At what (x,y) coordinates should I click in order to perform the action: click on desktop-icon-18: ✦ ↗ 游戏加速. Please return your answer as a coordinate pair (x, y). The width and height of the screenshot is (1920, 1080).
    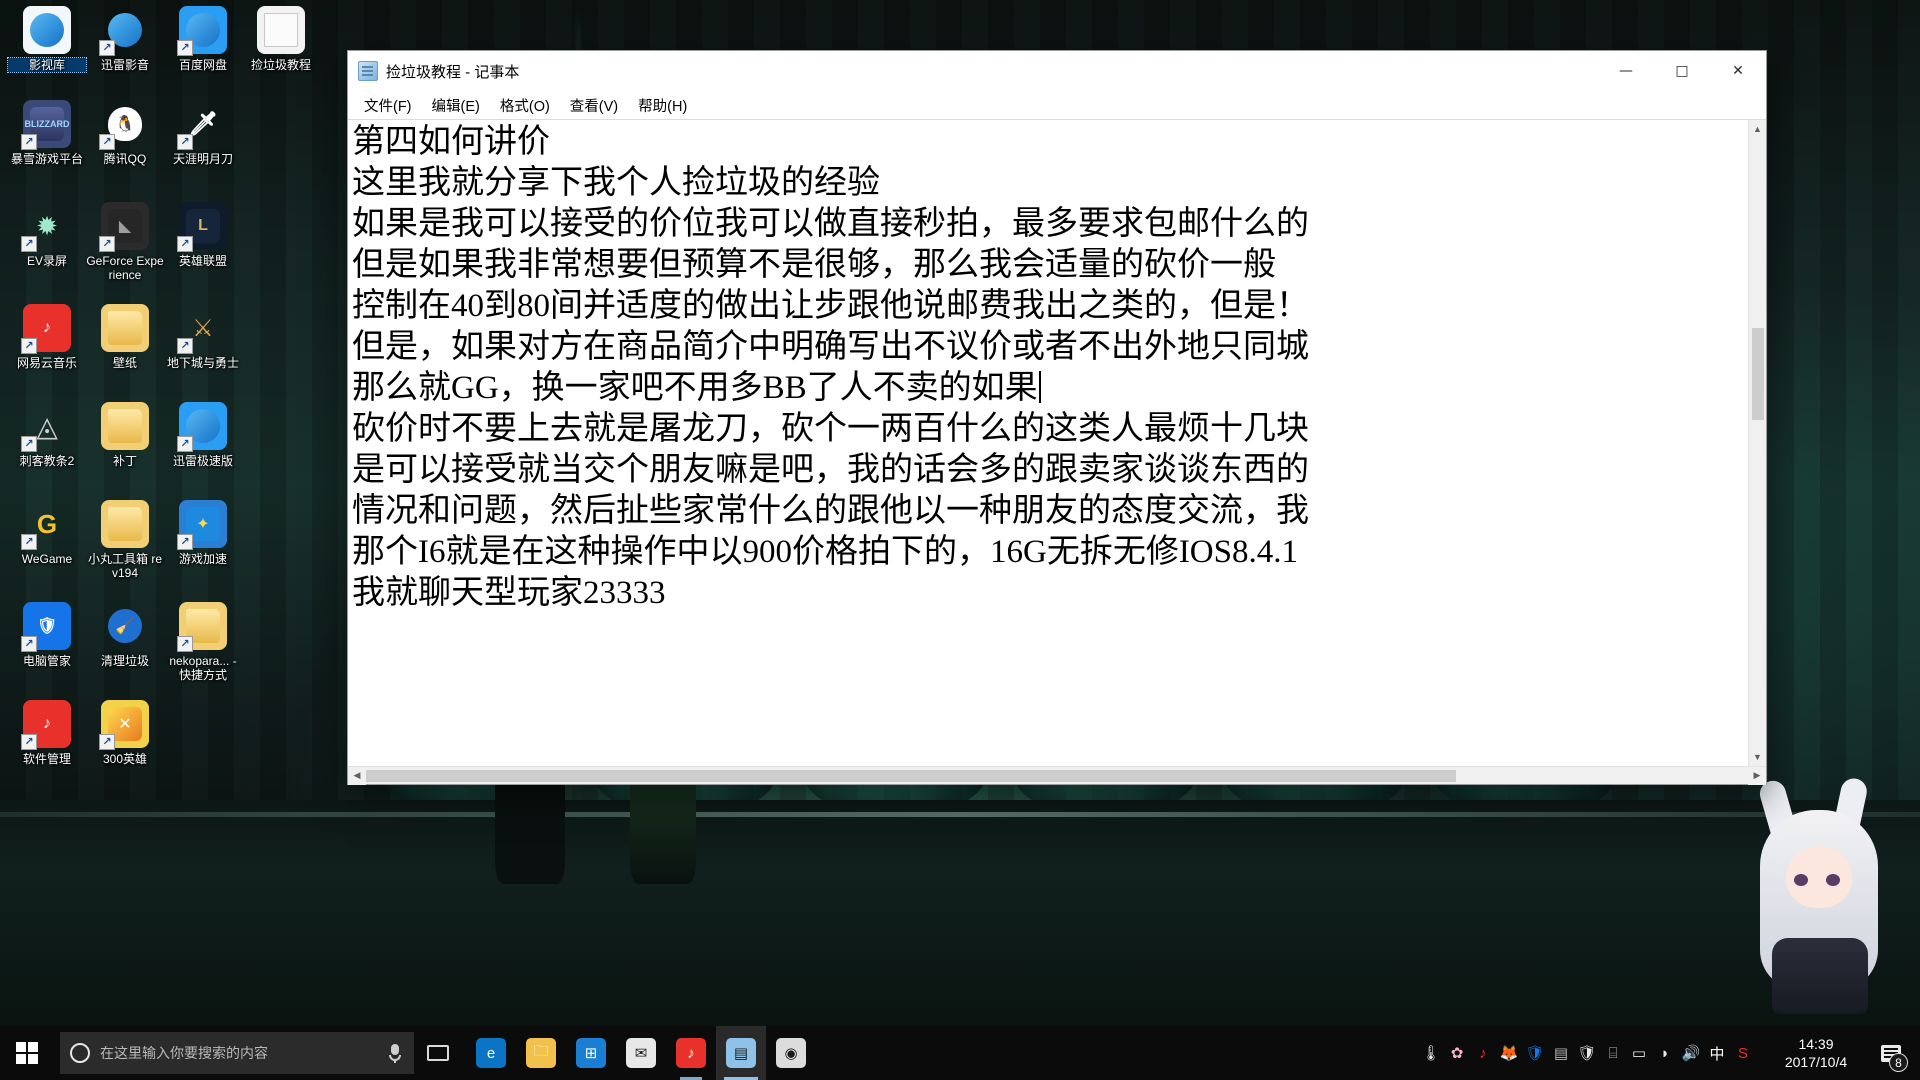
    Looking at the image, I should click on (203, 533).